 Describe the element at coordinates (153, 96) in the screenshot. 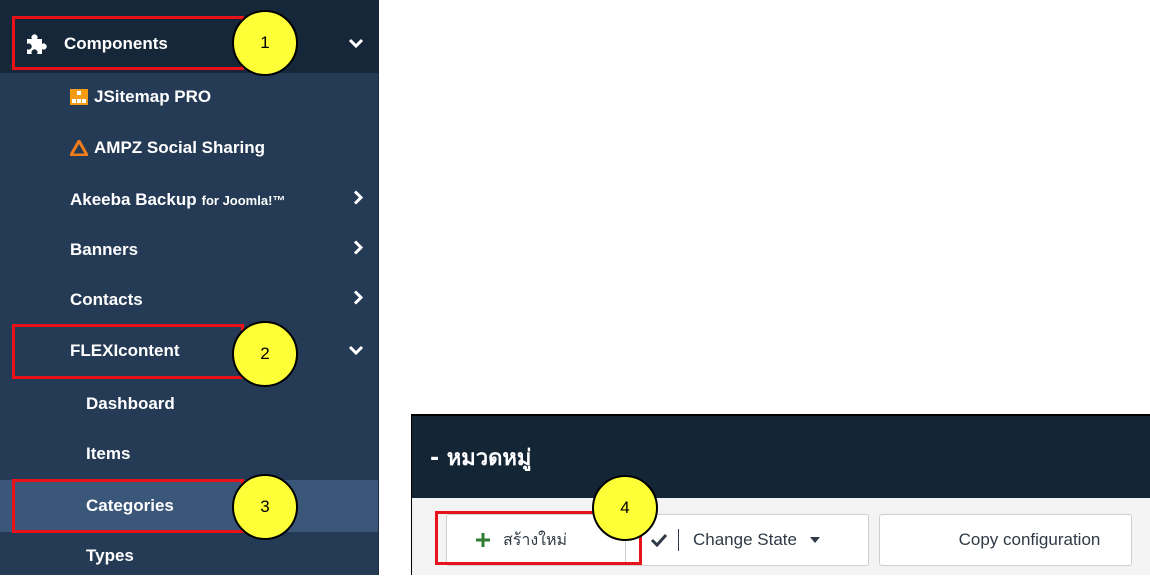

I see `sidebar-item-label: JSitemap PRO` at that location.